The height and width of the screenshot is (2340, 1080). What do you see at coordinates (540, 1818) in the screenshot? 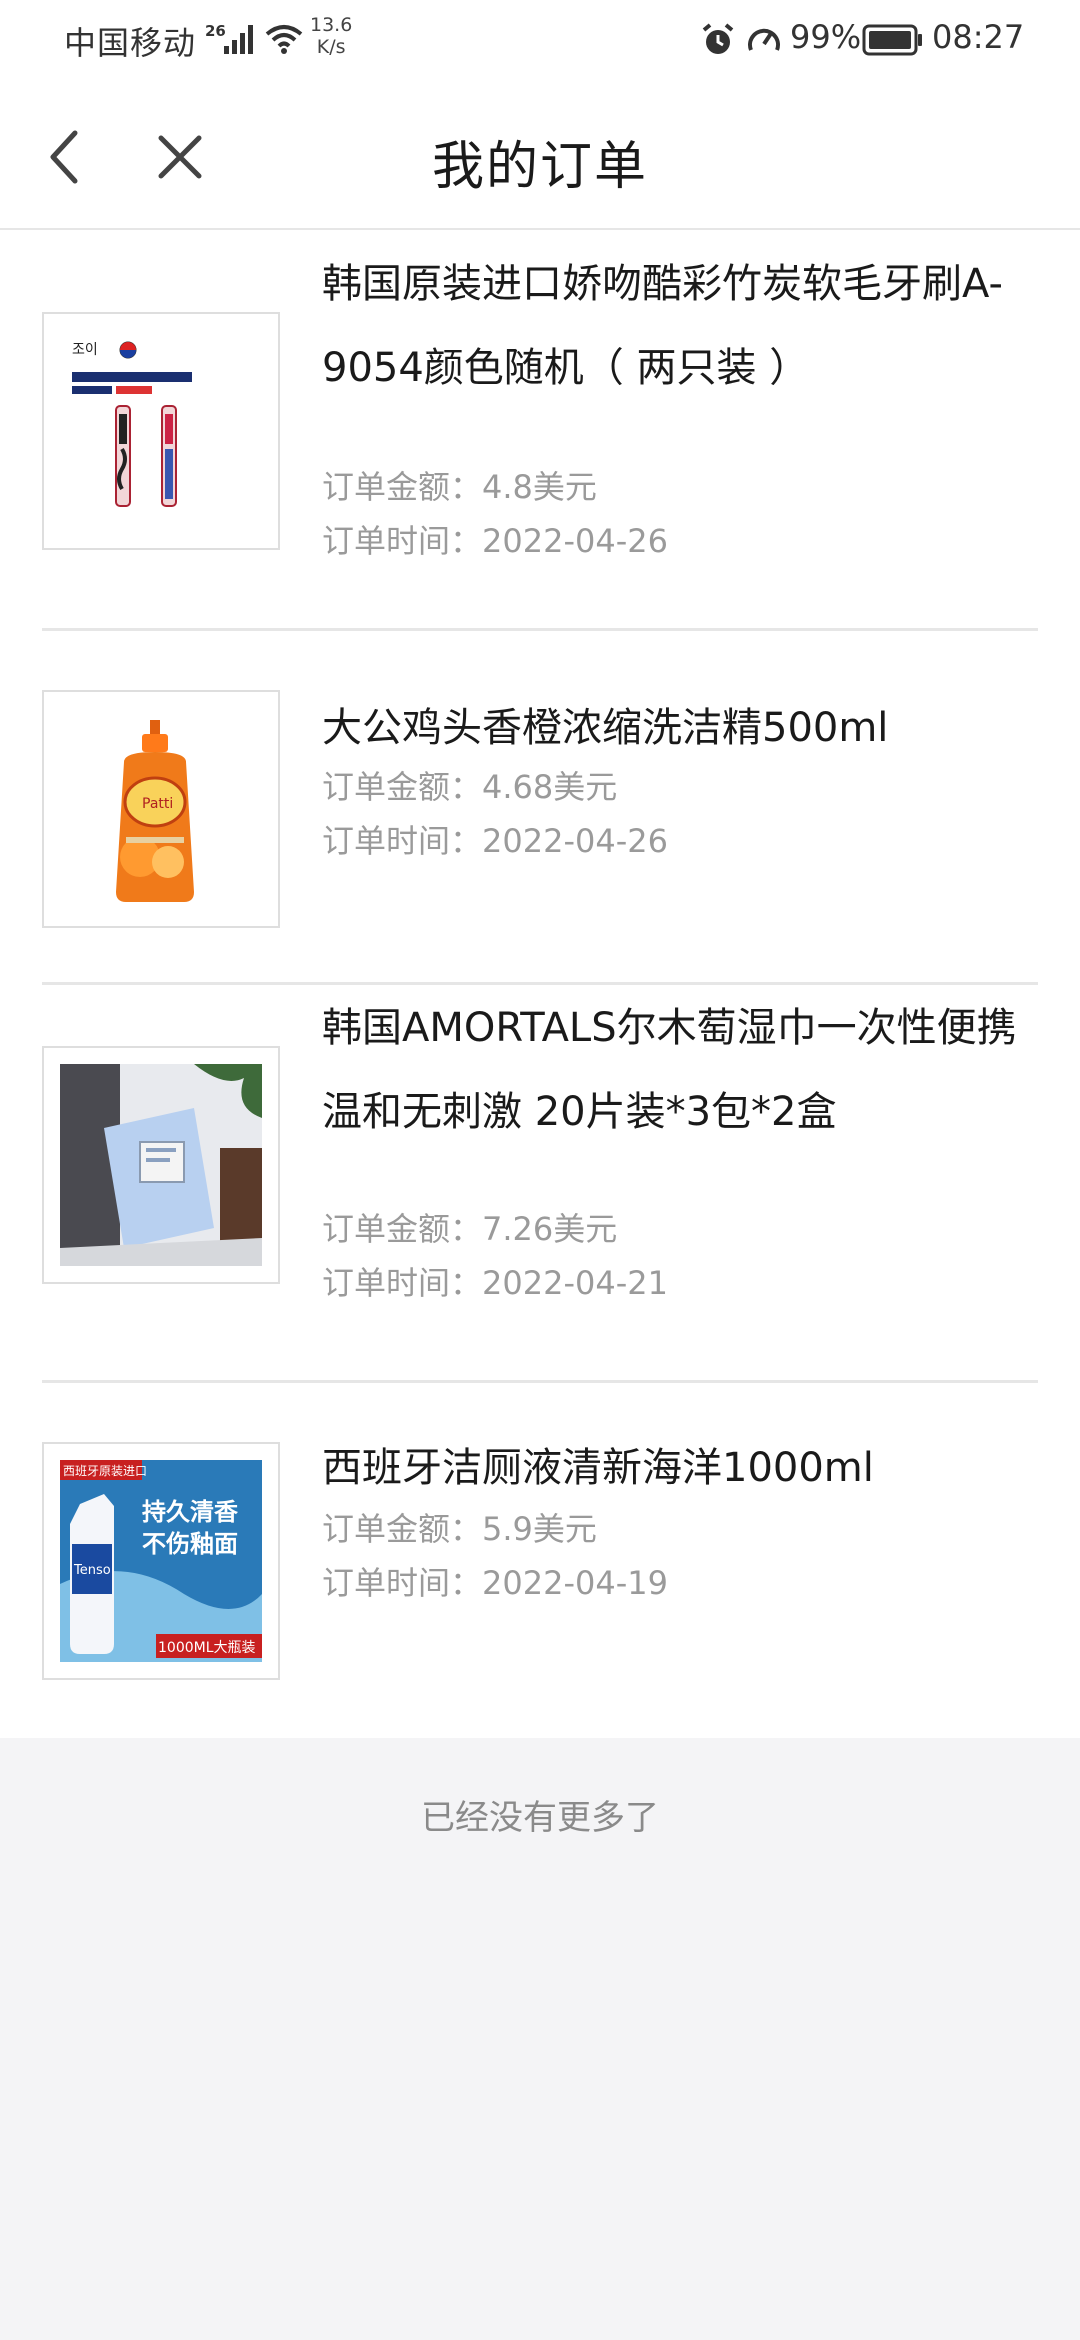
I see `no-more-text: 已经没有更多了` at bounding box center [540, 1818].